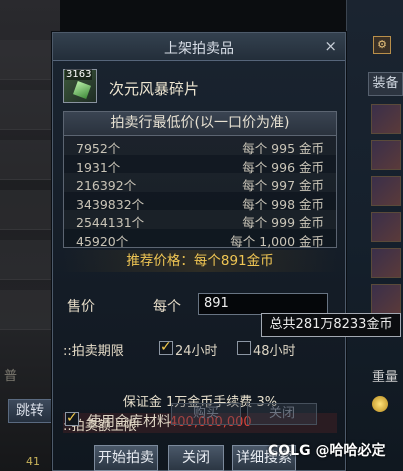 This screenshot has width=403, height=471. I want to click on background-text: 普, so click(11, 376).